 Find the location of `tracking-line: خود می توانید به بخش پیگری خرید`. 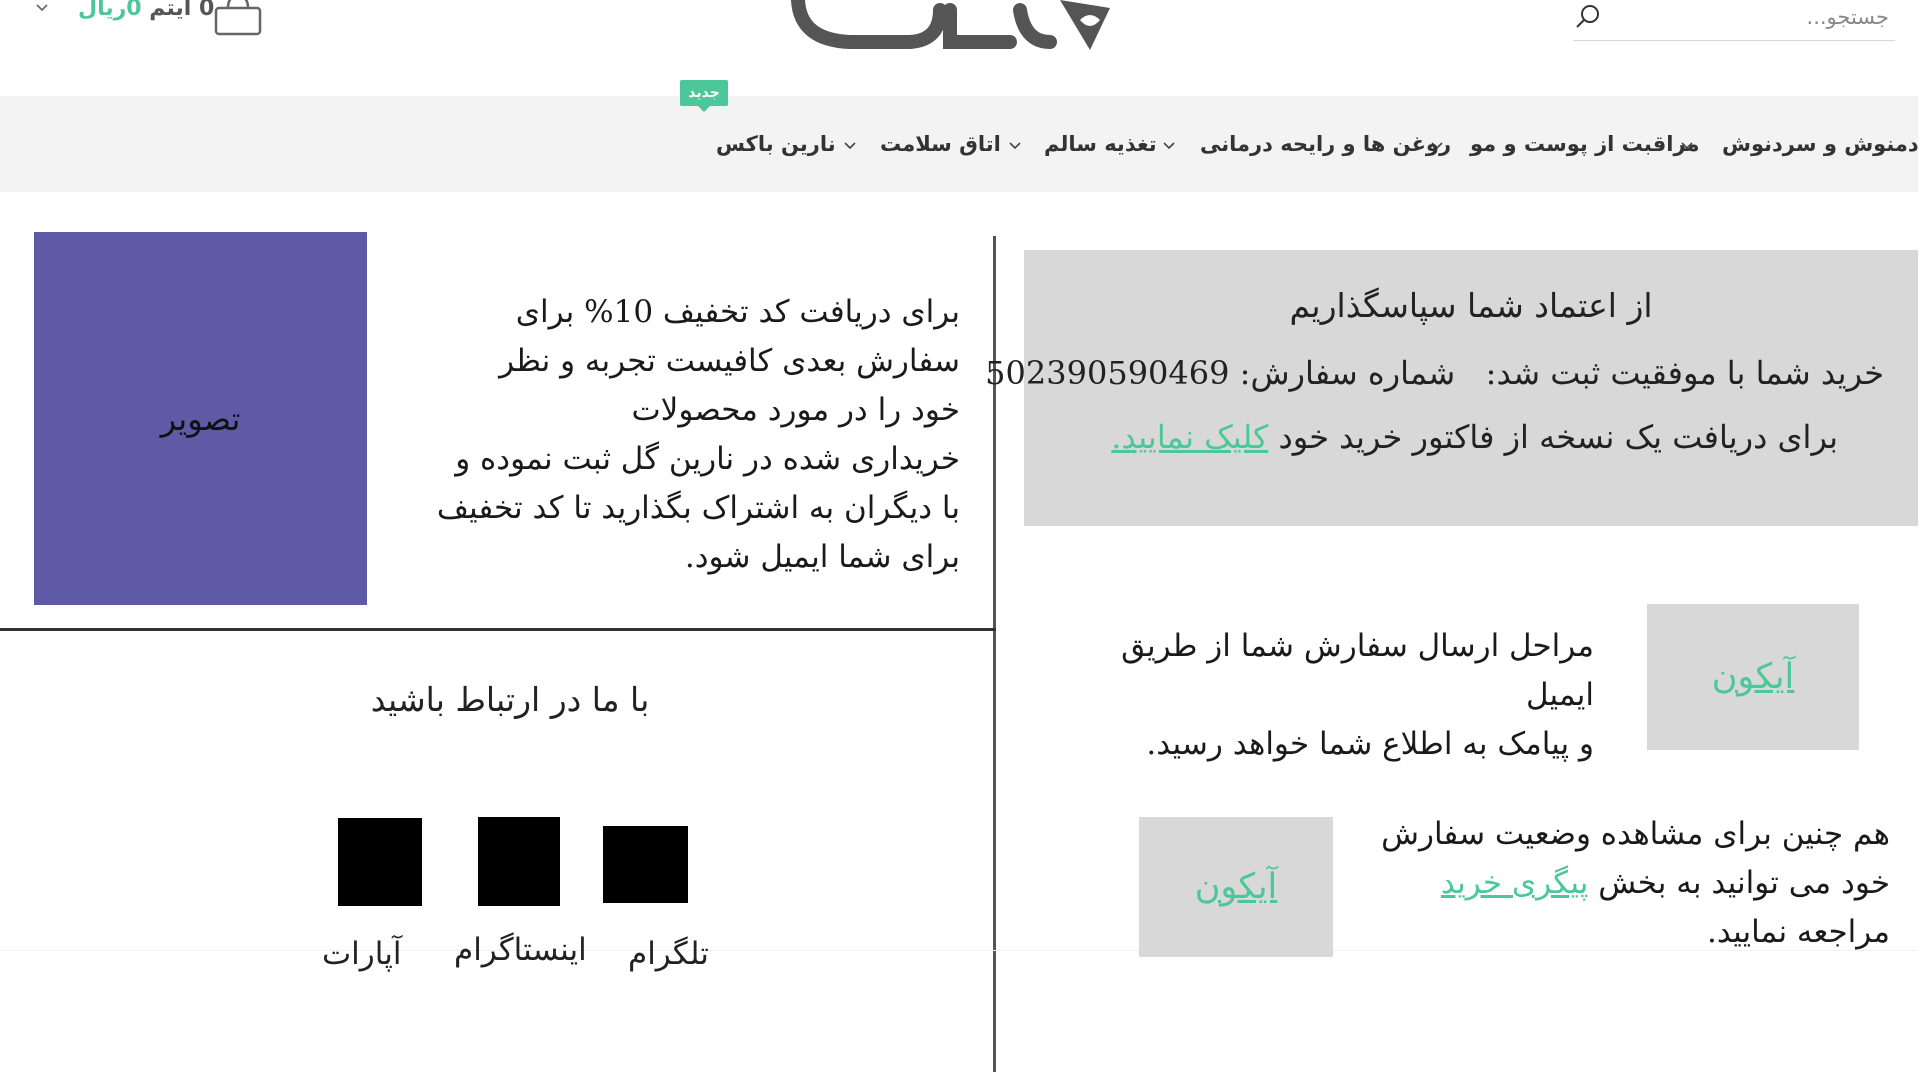

tracking-line: خود می توانید به بخش پیگری خرید is located at coordinates (1630, 883).